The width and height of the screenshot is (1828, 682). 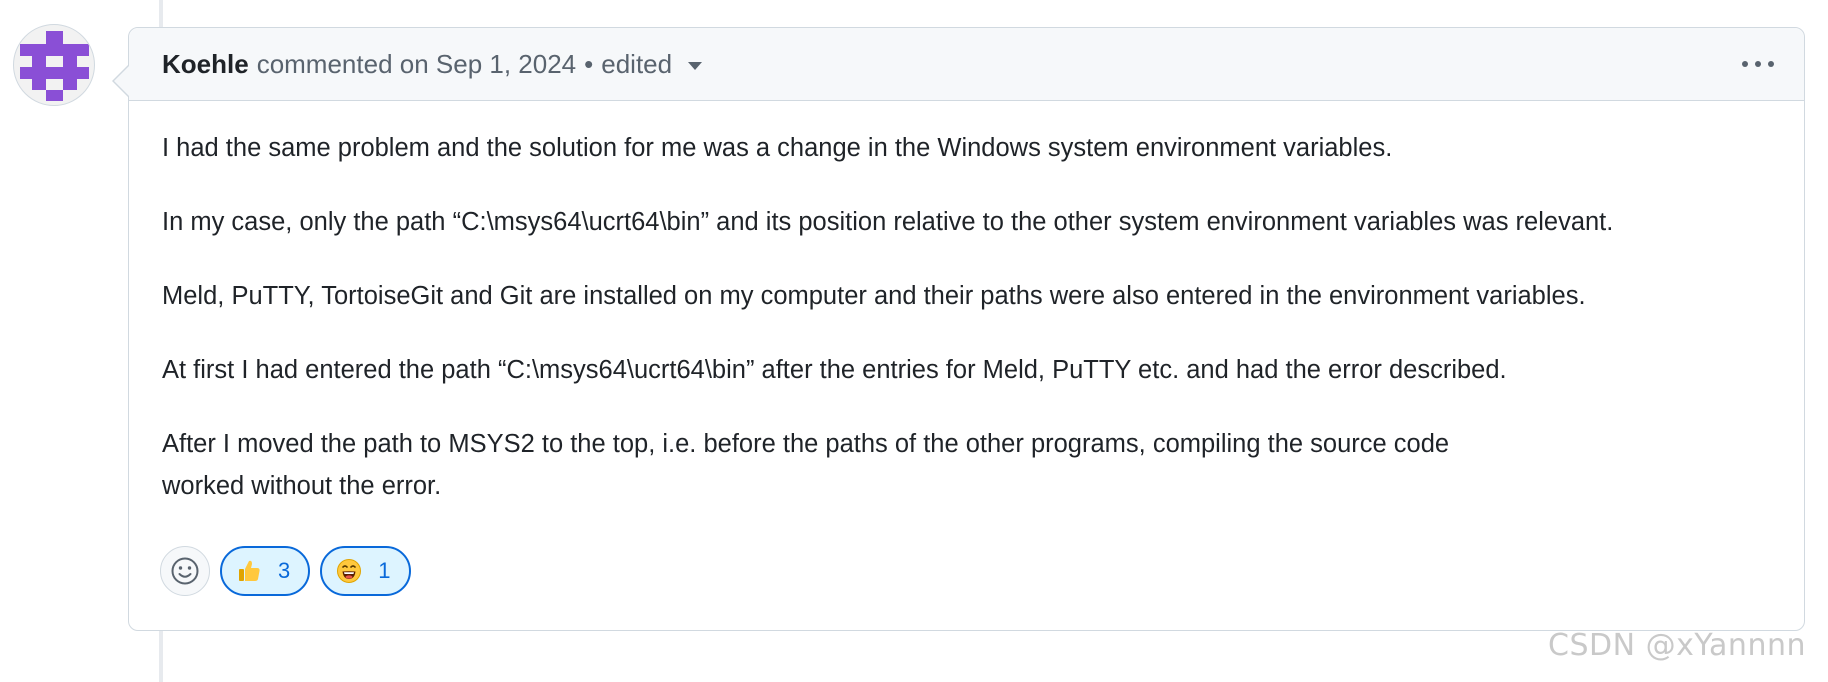 What do you see at coordinates (342, 63) in the screenshot?
I see `comment-action-text: commented on` at bounding box center [342, 63].